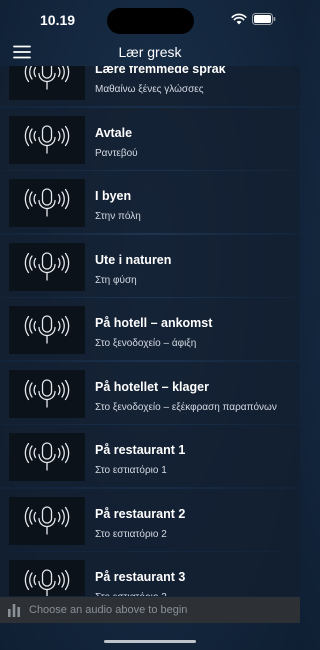  I want to click on dynamic-island, so click(150, 21).